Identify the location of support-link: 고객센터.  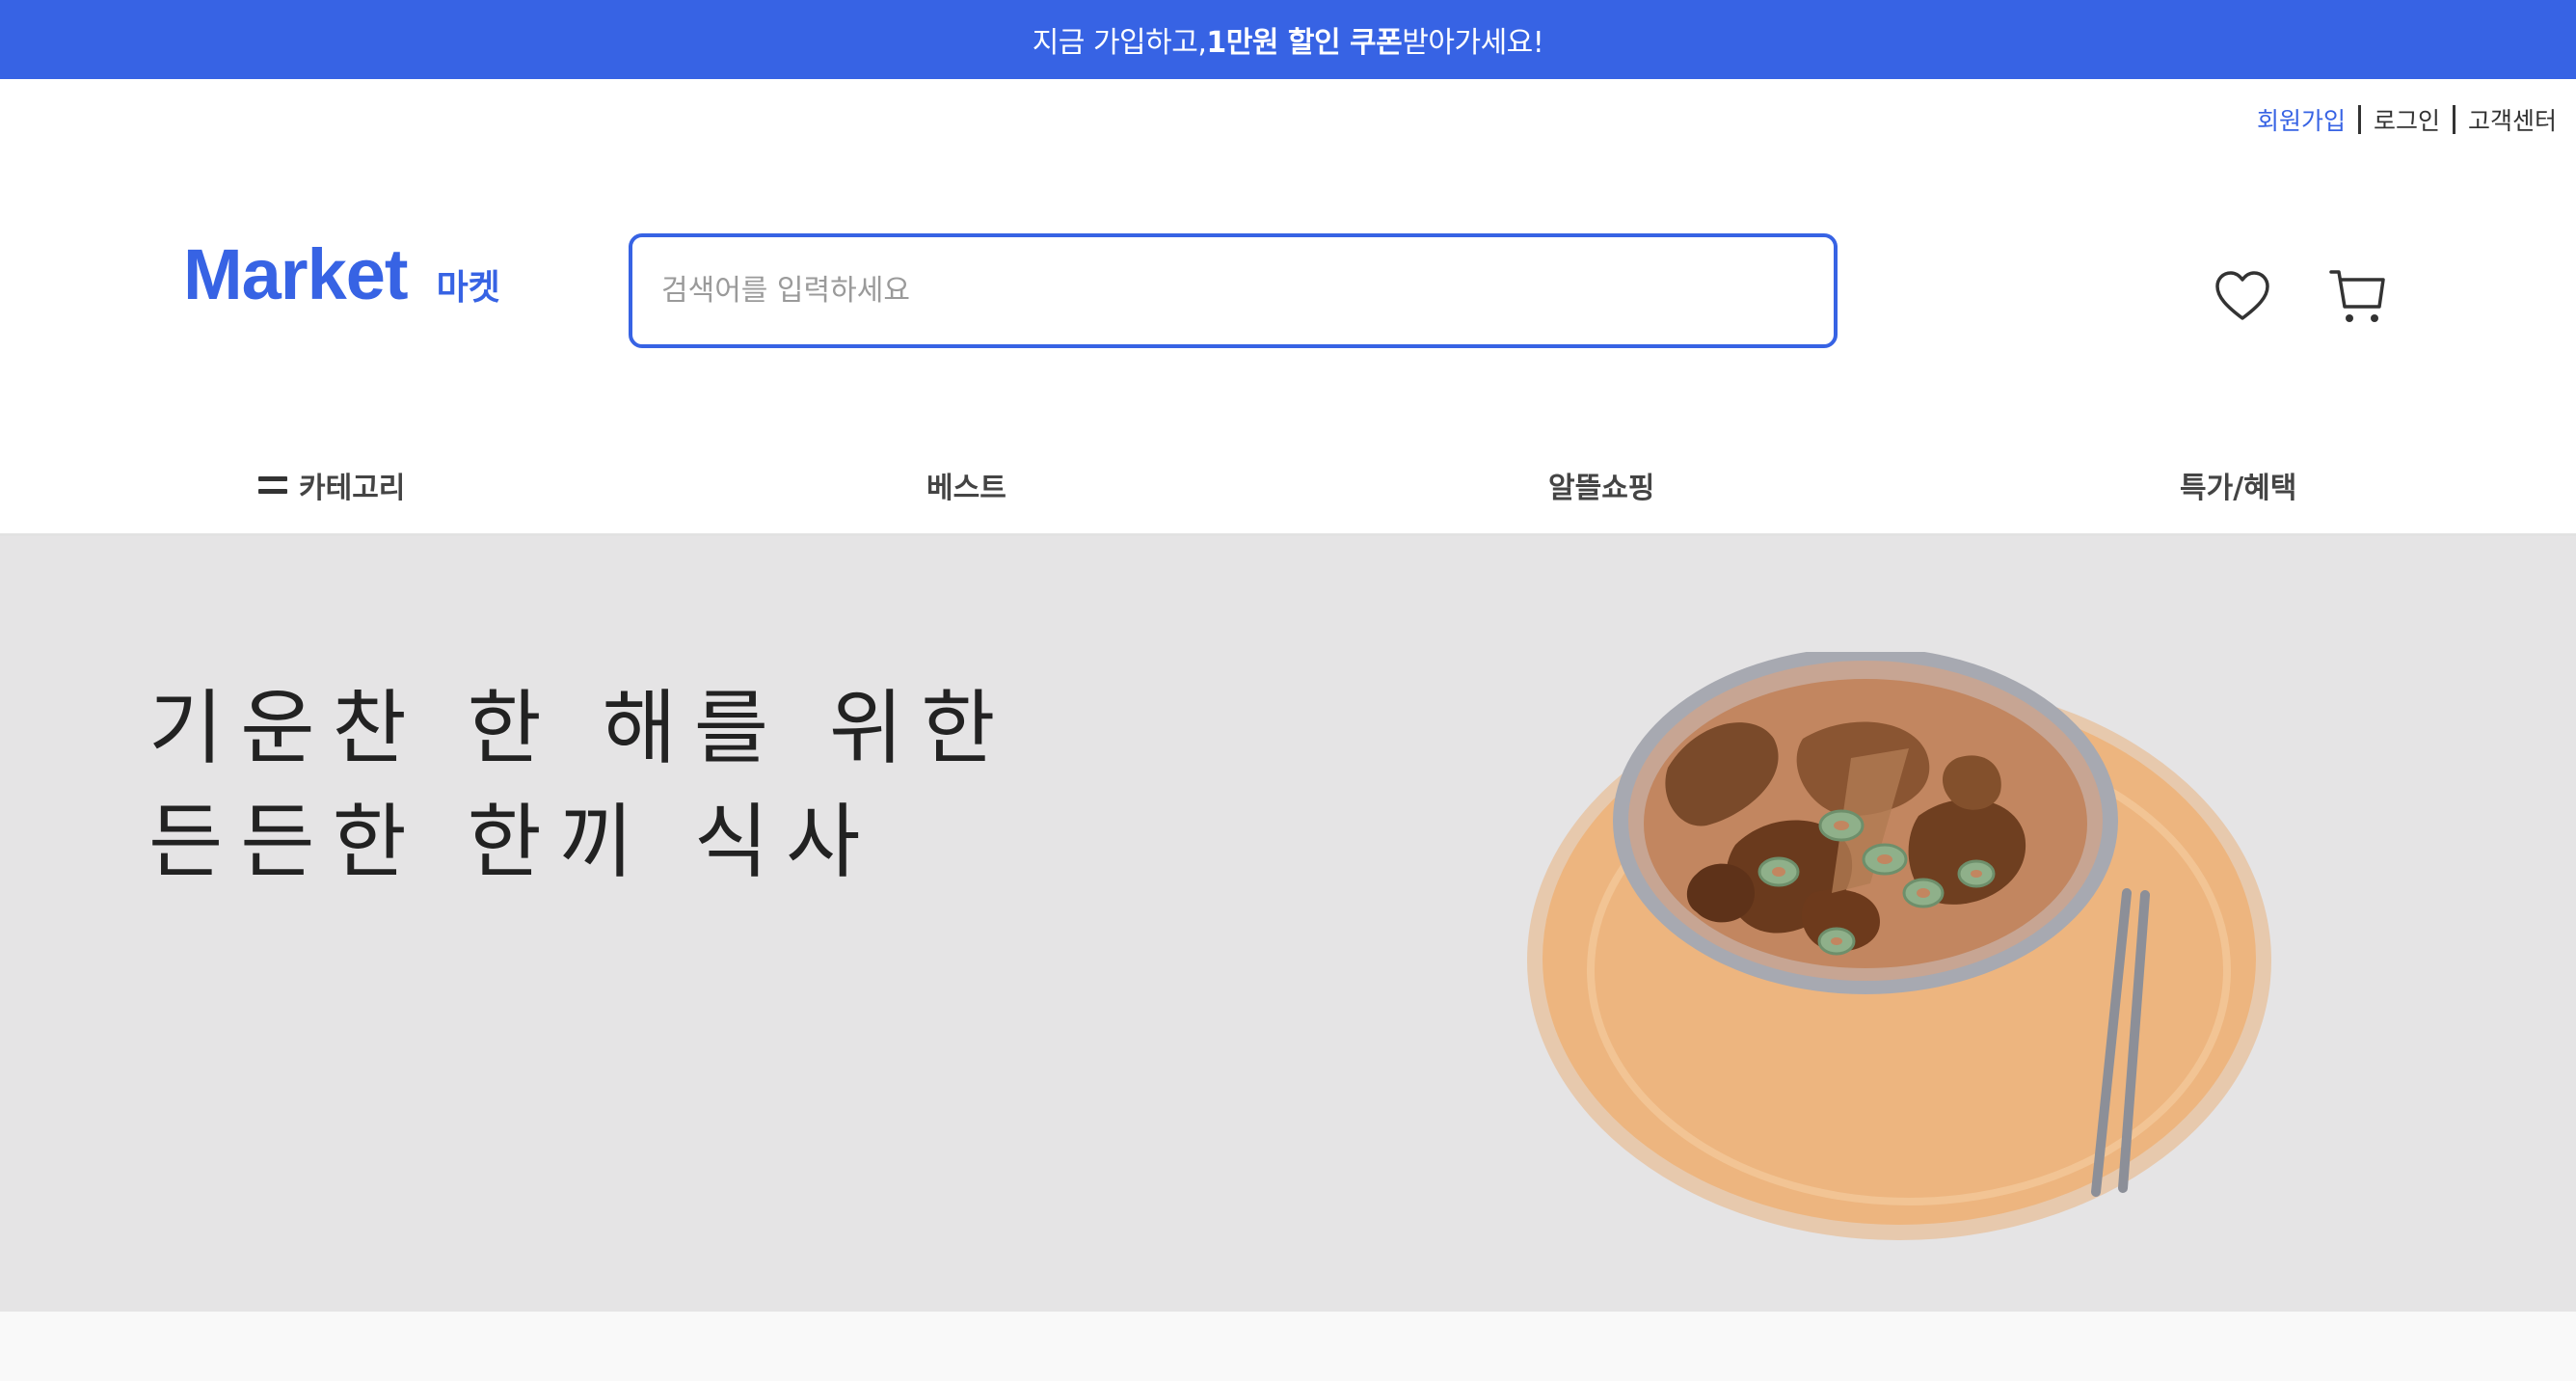
(2513, 119).